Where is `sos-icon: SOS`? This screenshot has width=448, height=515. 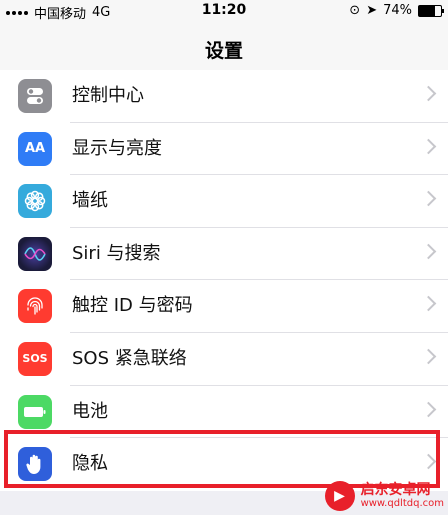 sos-icon: SOS is located at coordinates (35, 358).